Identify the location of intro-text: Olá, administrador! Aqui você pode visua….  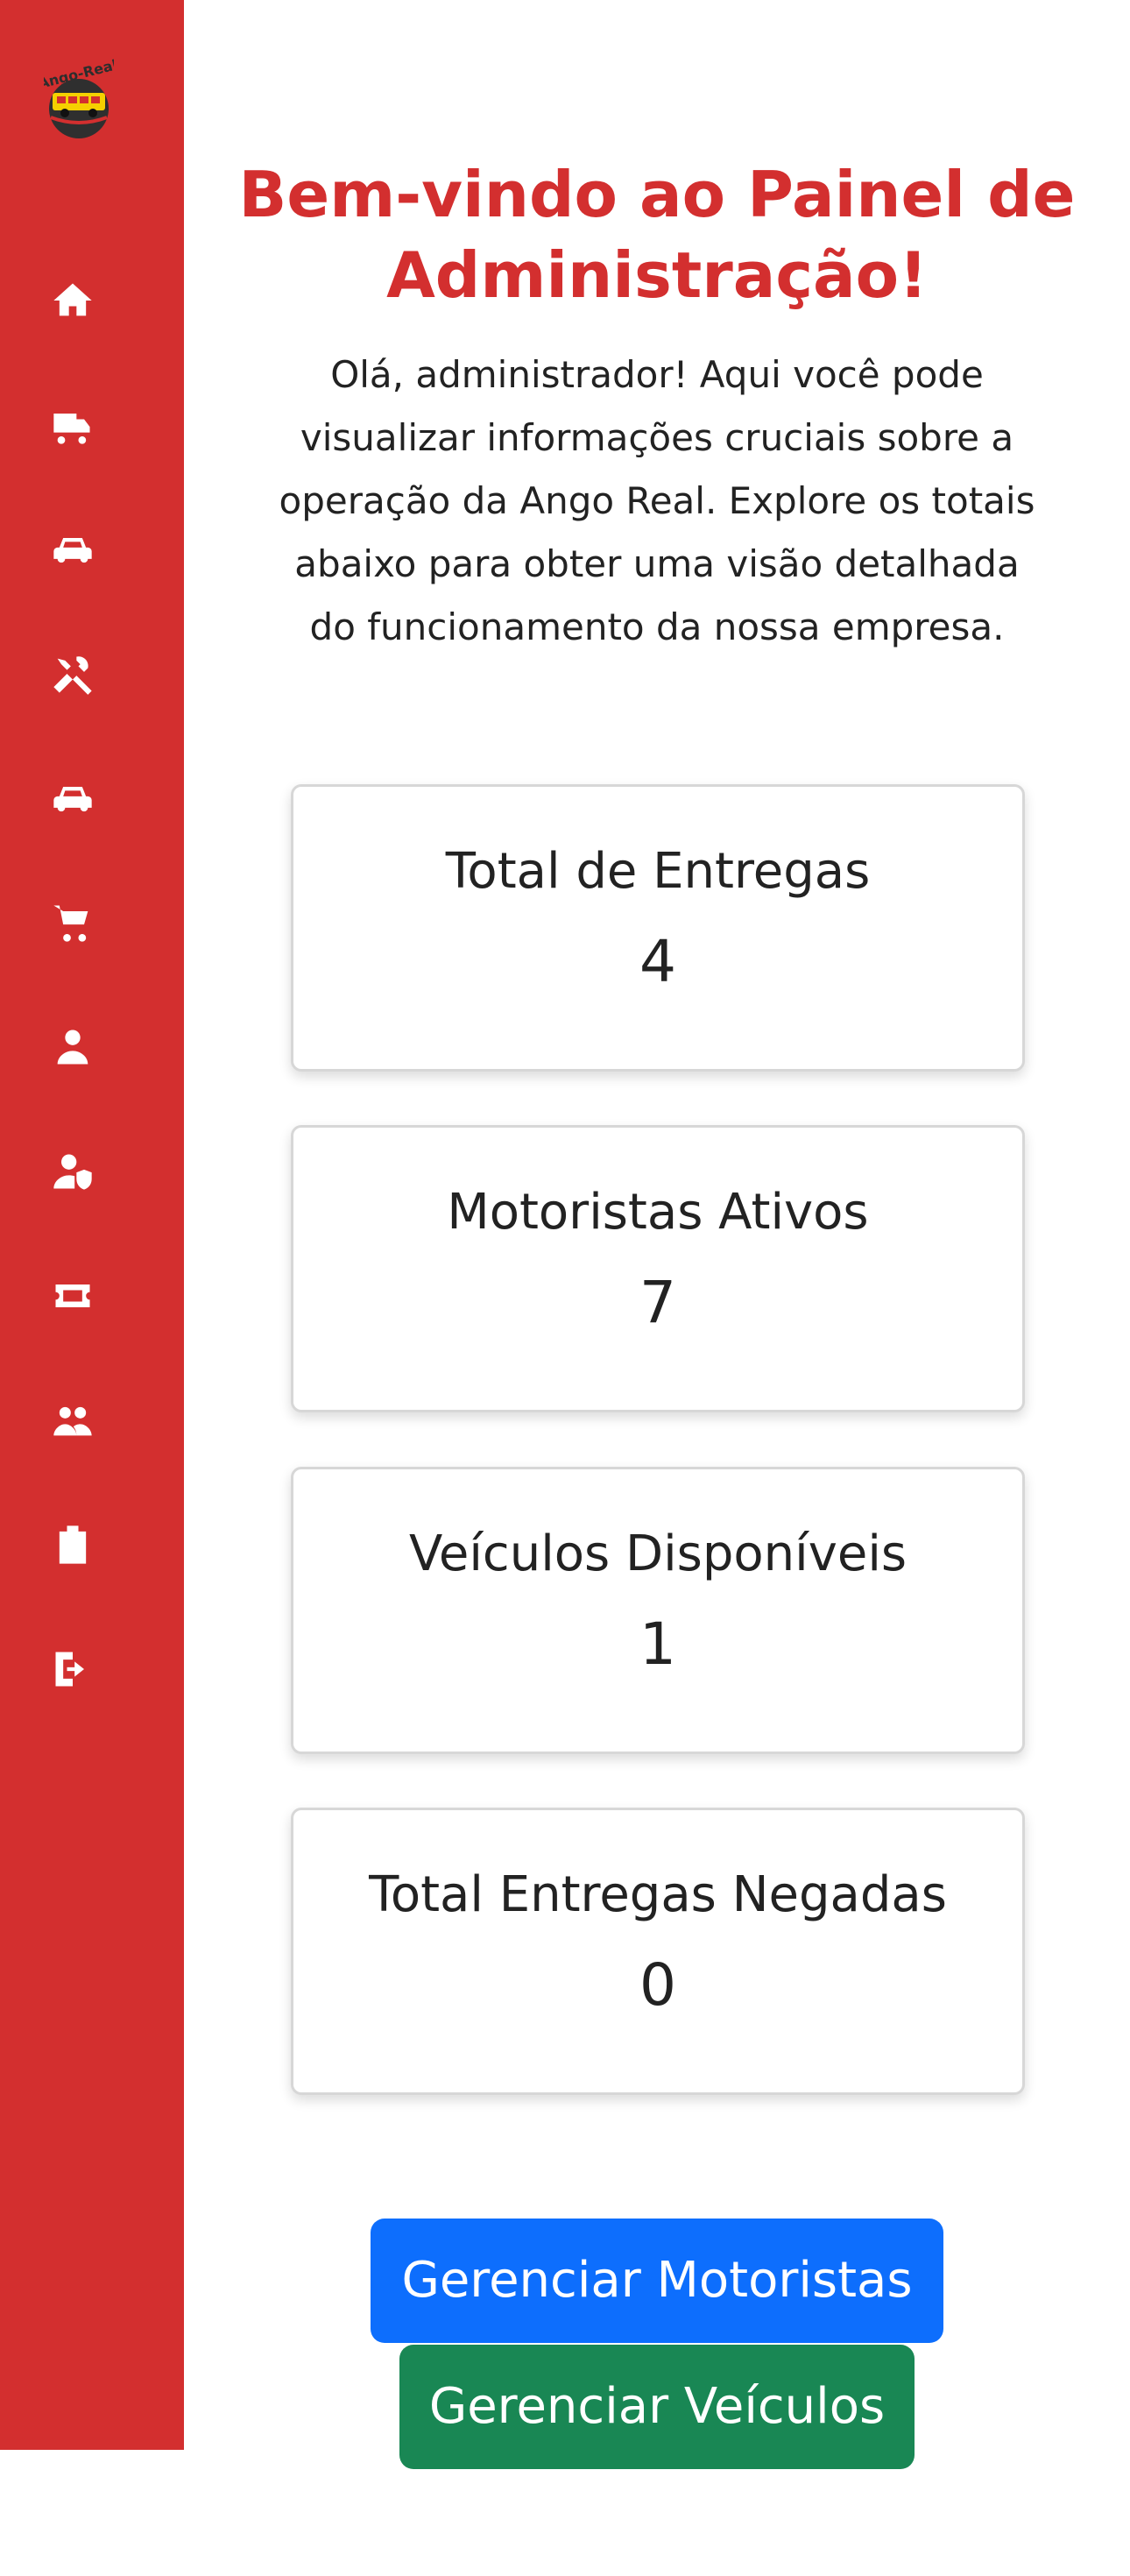
(657, 500).